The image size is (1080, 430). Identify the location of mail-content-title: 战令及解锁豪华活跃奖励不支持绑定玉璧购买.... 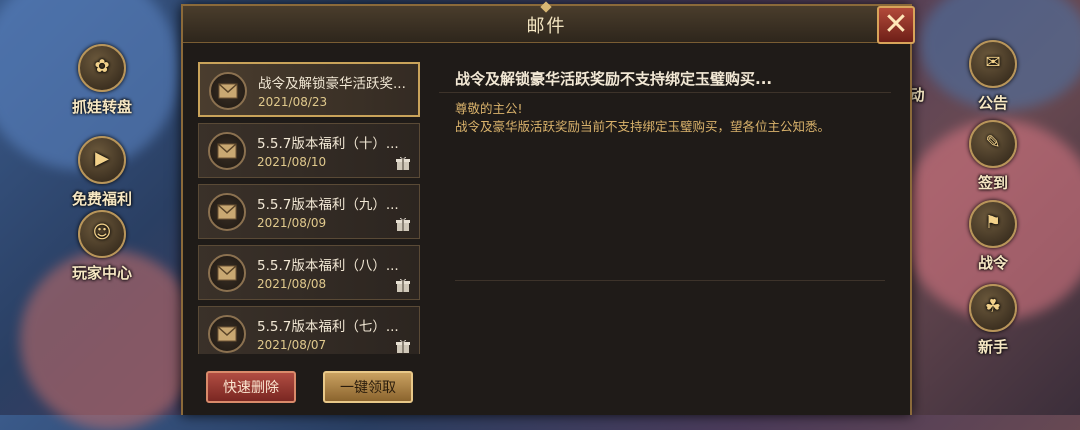
(614, 79).